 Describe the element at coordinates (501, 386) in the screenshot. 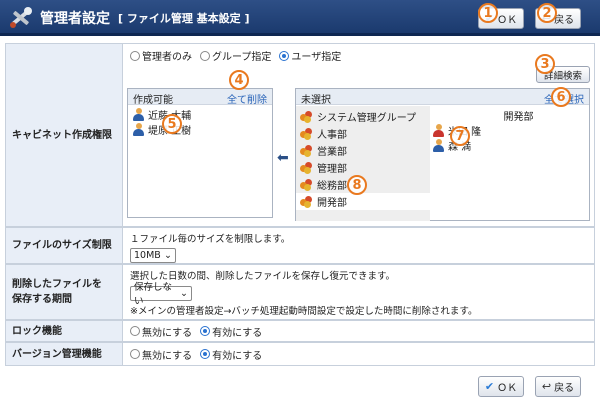

I see `footer-ok-button: ✔ ＯＫ` at that location.